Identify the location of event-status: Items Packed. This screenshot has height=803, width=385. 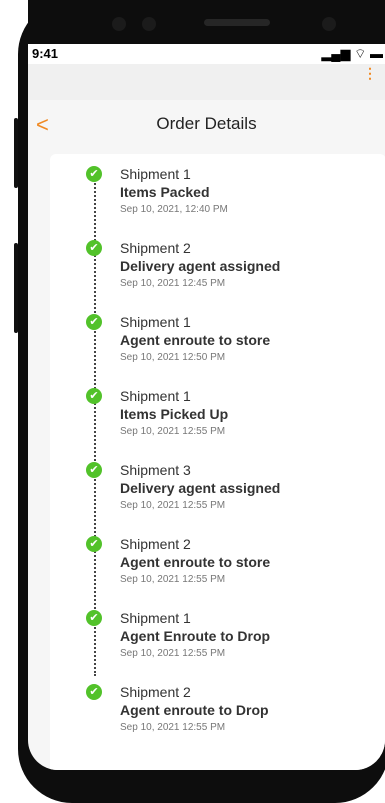
(165, 192).